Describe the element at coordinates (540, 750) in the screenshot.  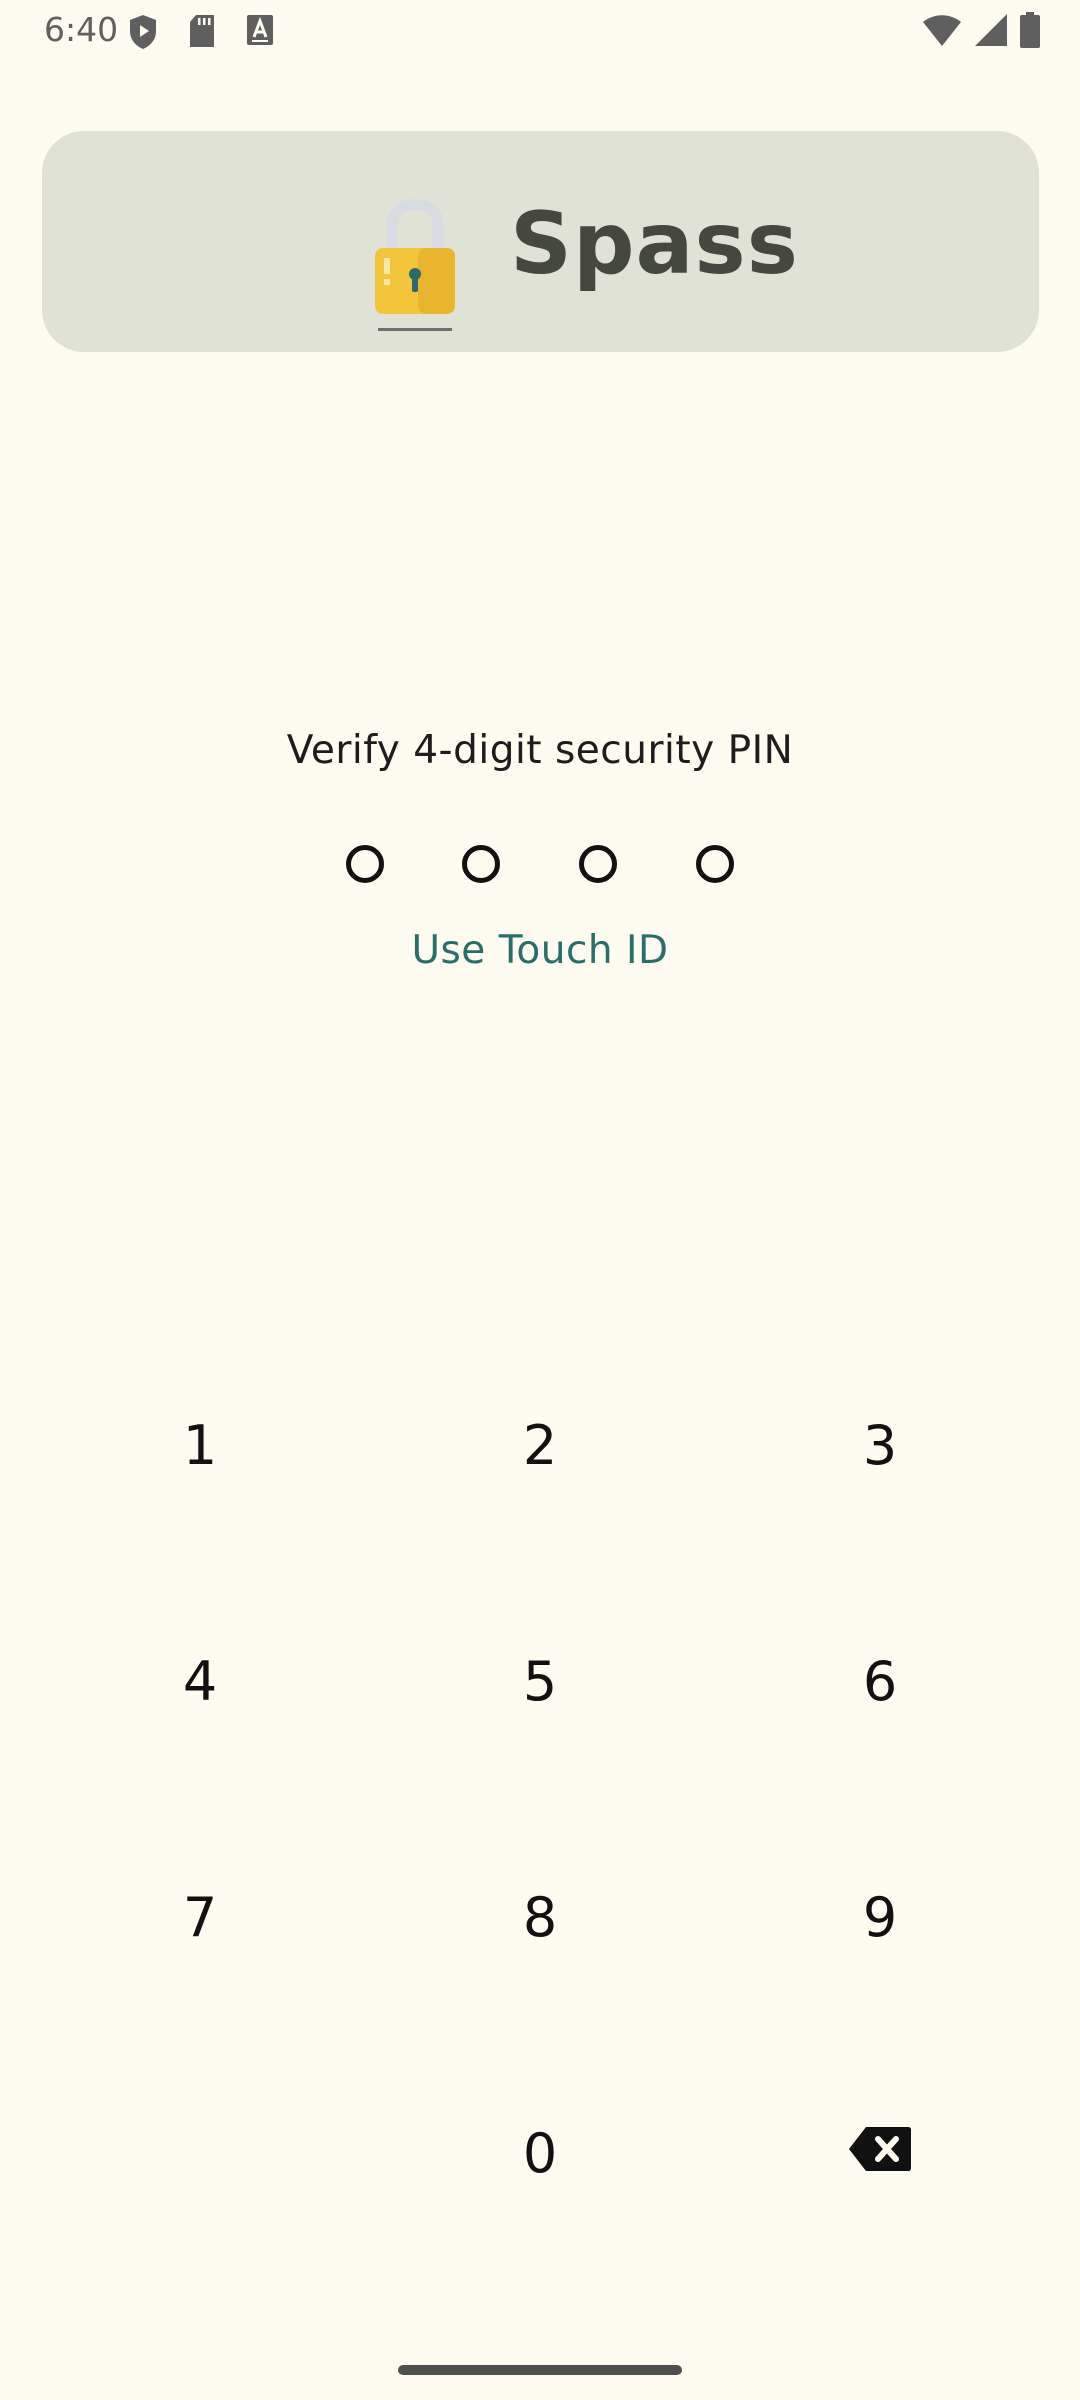
I see `pin-prompt: Verify 4-digit security PIN` at that location.